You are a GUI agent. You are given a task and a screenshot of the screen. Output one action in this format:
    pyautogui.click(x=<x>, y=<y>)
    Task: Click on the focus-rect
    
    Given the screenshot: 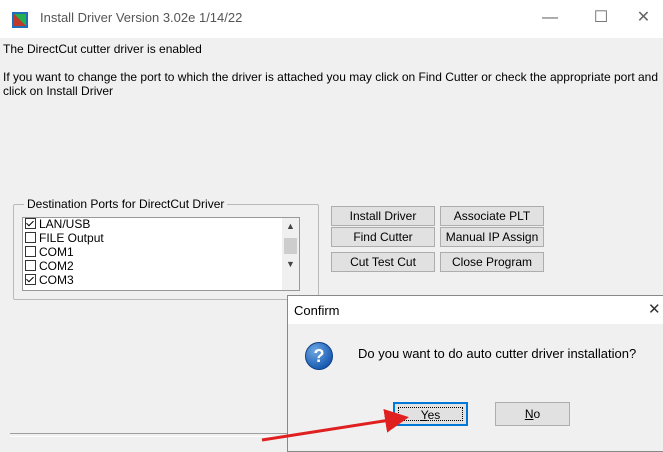 What is the action you would take?
    pyautogui.click(x=430, y=414)
    